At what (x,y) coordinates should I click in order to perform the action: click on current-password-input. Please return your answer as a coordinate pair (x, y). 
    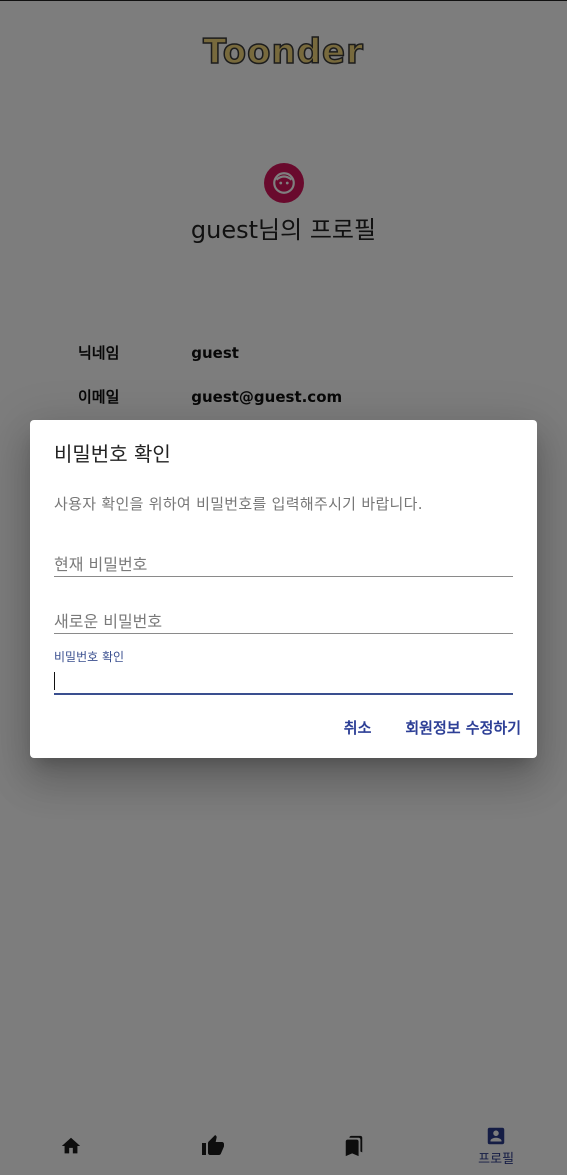
    Looking at the image, I should click on (283, 564).